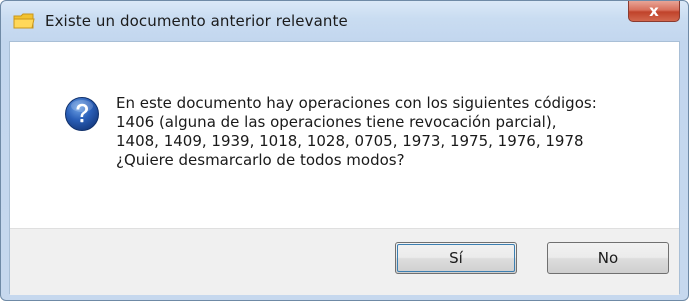 This screenshot has width=691, height=303. What do you see at coordinates (82, 114) in the screenshot?
I see `question-icon` at bounding box center [82, 114].